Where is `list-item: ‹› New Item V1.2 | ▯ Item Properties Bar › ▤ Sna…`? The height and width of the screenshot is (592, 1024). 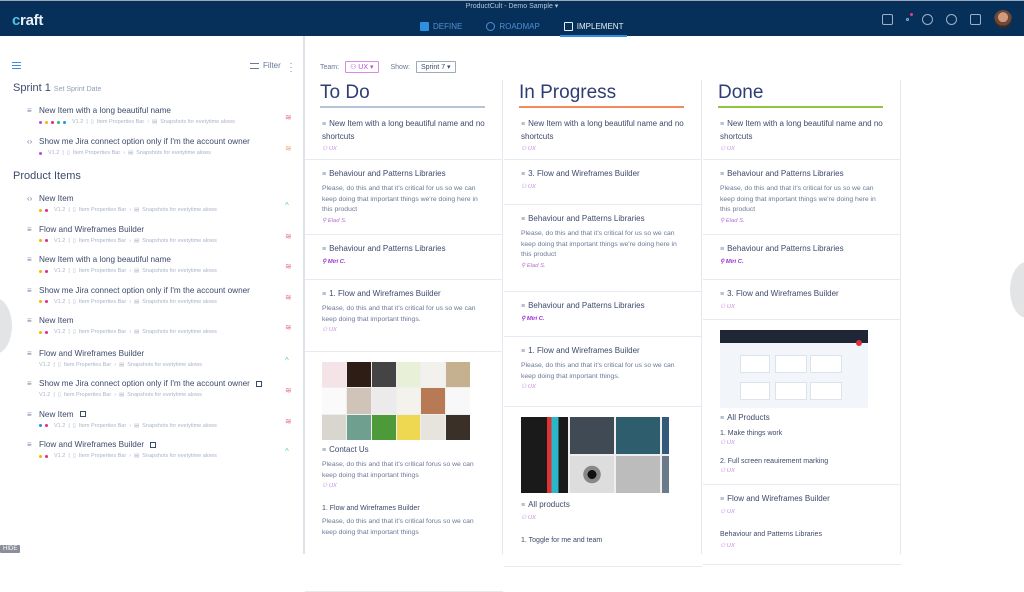
list-item: ‹› New Item V1.2 | ▯ Item Properties Bar › ▤ Sna… is located at coordinates (162, 208).